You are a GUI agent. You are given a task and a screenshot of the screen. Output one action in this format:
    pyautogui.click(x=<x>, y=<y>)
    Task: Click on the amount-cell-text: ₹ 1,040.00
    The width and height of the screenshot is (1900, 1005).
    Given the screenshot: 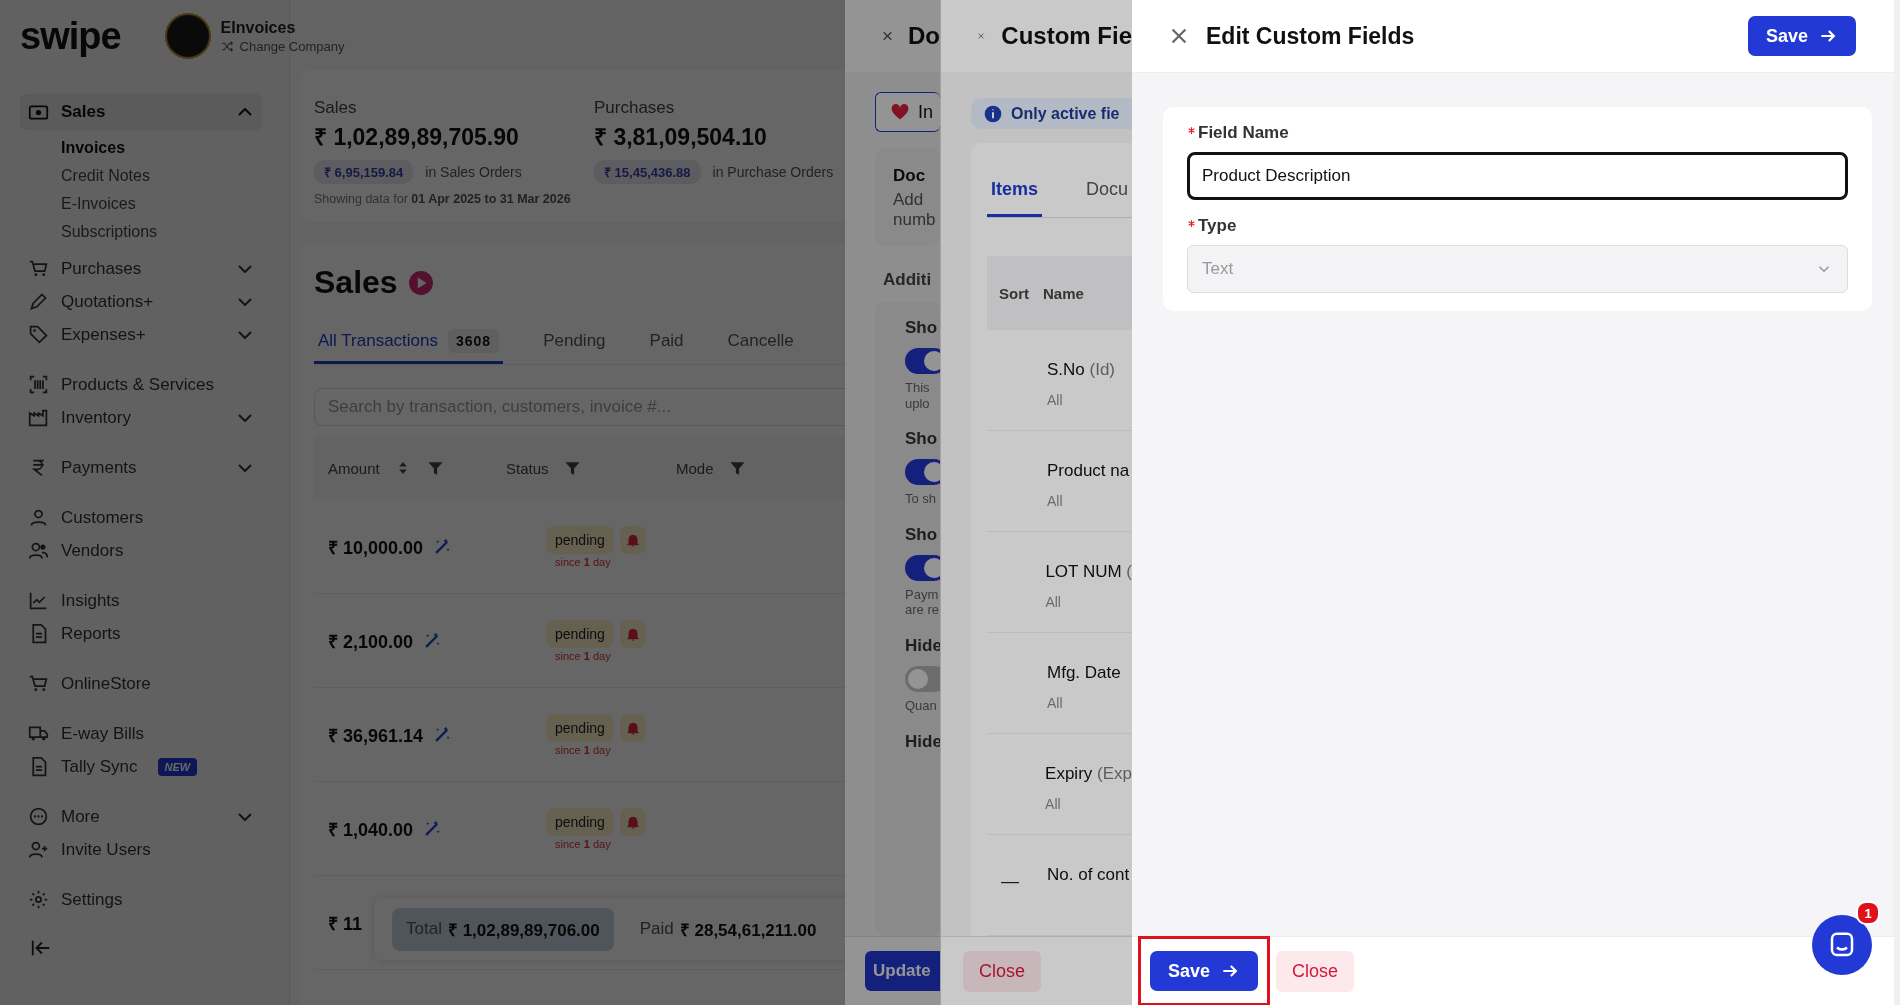 What is the action you would take?
    pyautogui.click(x=371, y=829)
    